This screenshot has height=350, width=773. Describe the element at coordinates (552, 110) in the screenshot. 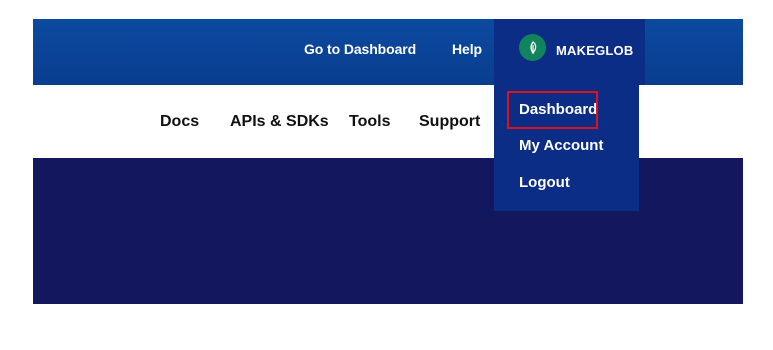

I see `dashboard-highlight-box` at that location.